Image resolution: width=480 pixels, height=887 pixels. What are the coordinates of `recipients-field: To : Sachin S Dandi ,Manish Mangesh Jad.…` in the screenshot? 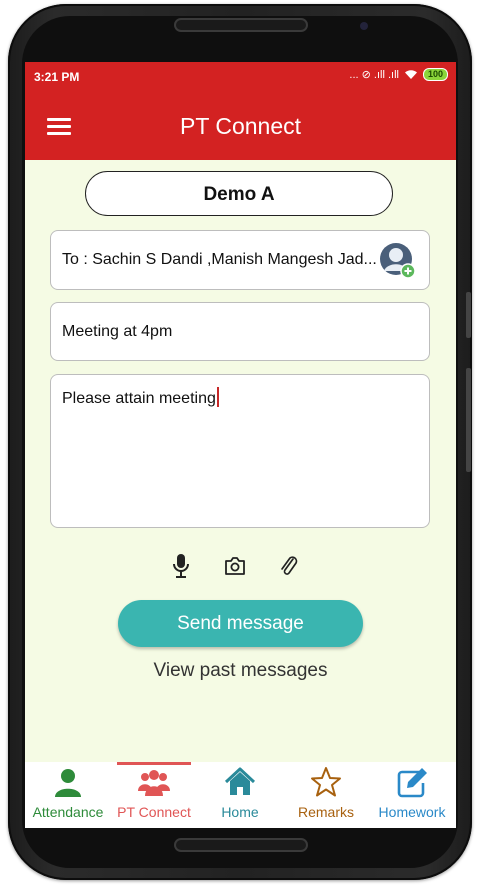 It's located at (240, 260).